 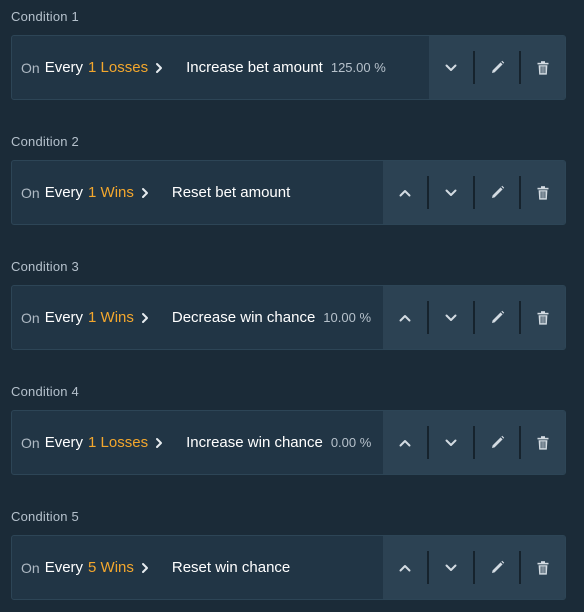 What do you see at coordinates (254, 442) in the screenshot?
I see `action-label: Increase win chance` at bounding box center [254, 442].